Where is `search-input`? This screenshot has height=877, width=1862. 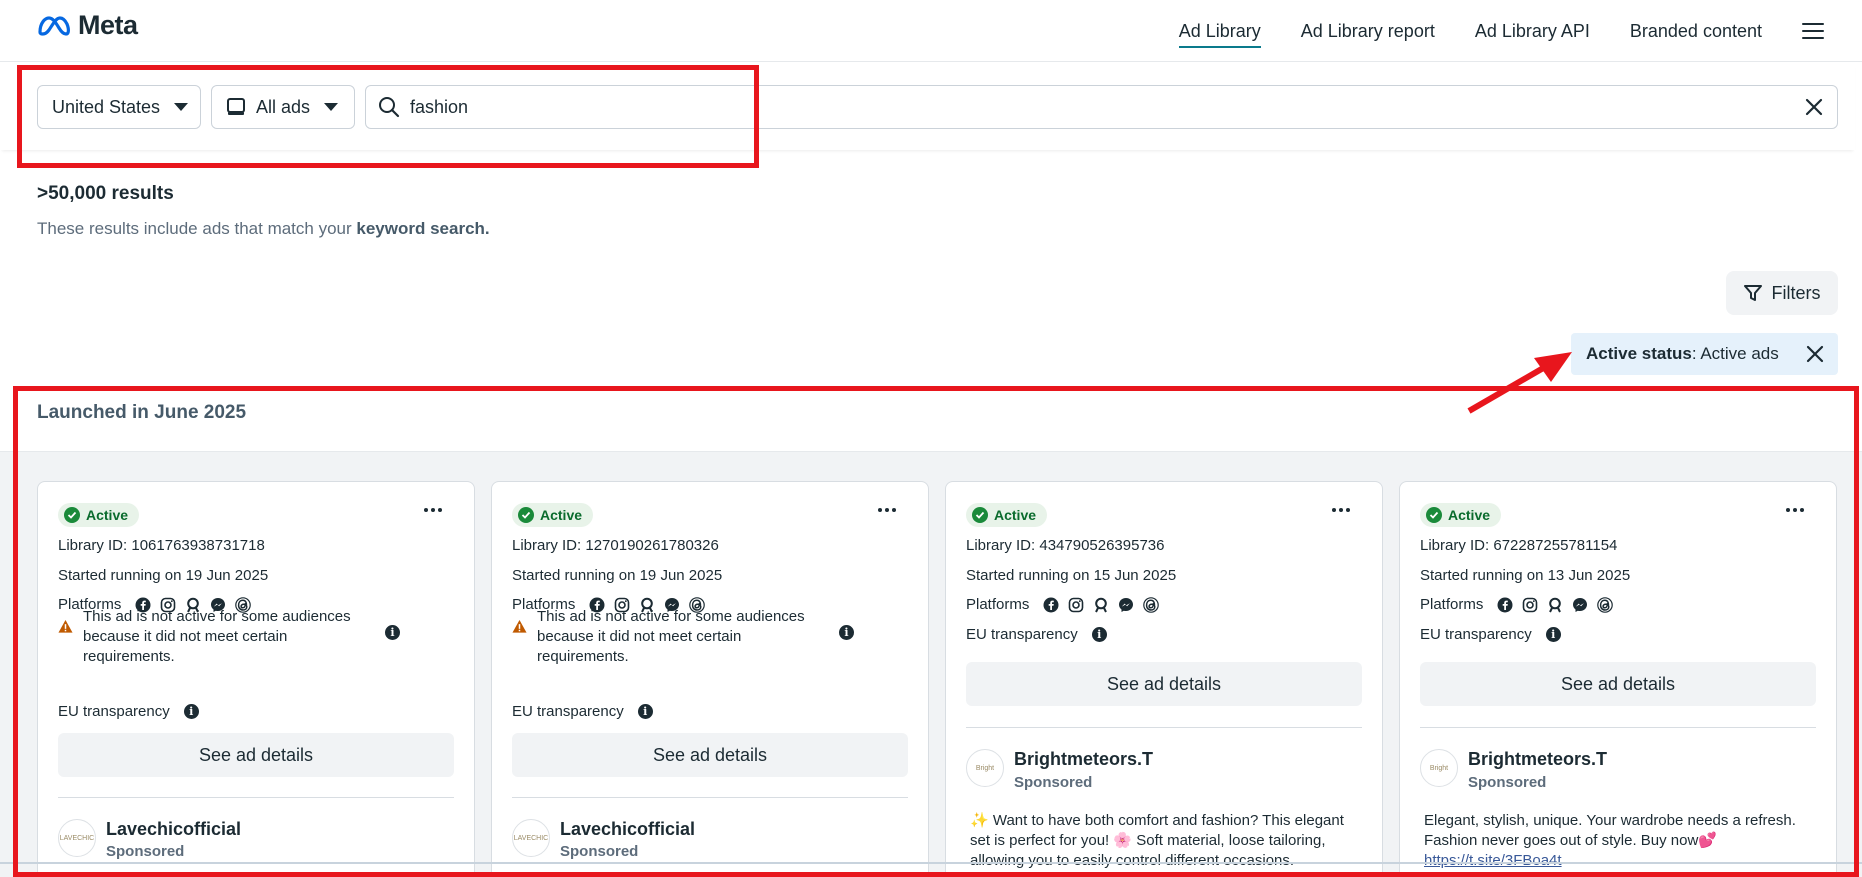
search-input is located at coordinates (1060, 107).